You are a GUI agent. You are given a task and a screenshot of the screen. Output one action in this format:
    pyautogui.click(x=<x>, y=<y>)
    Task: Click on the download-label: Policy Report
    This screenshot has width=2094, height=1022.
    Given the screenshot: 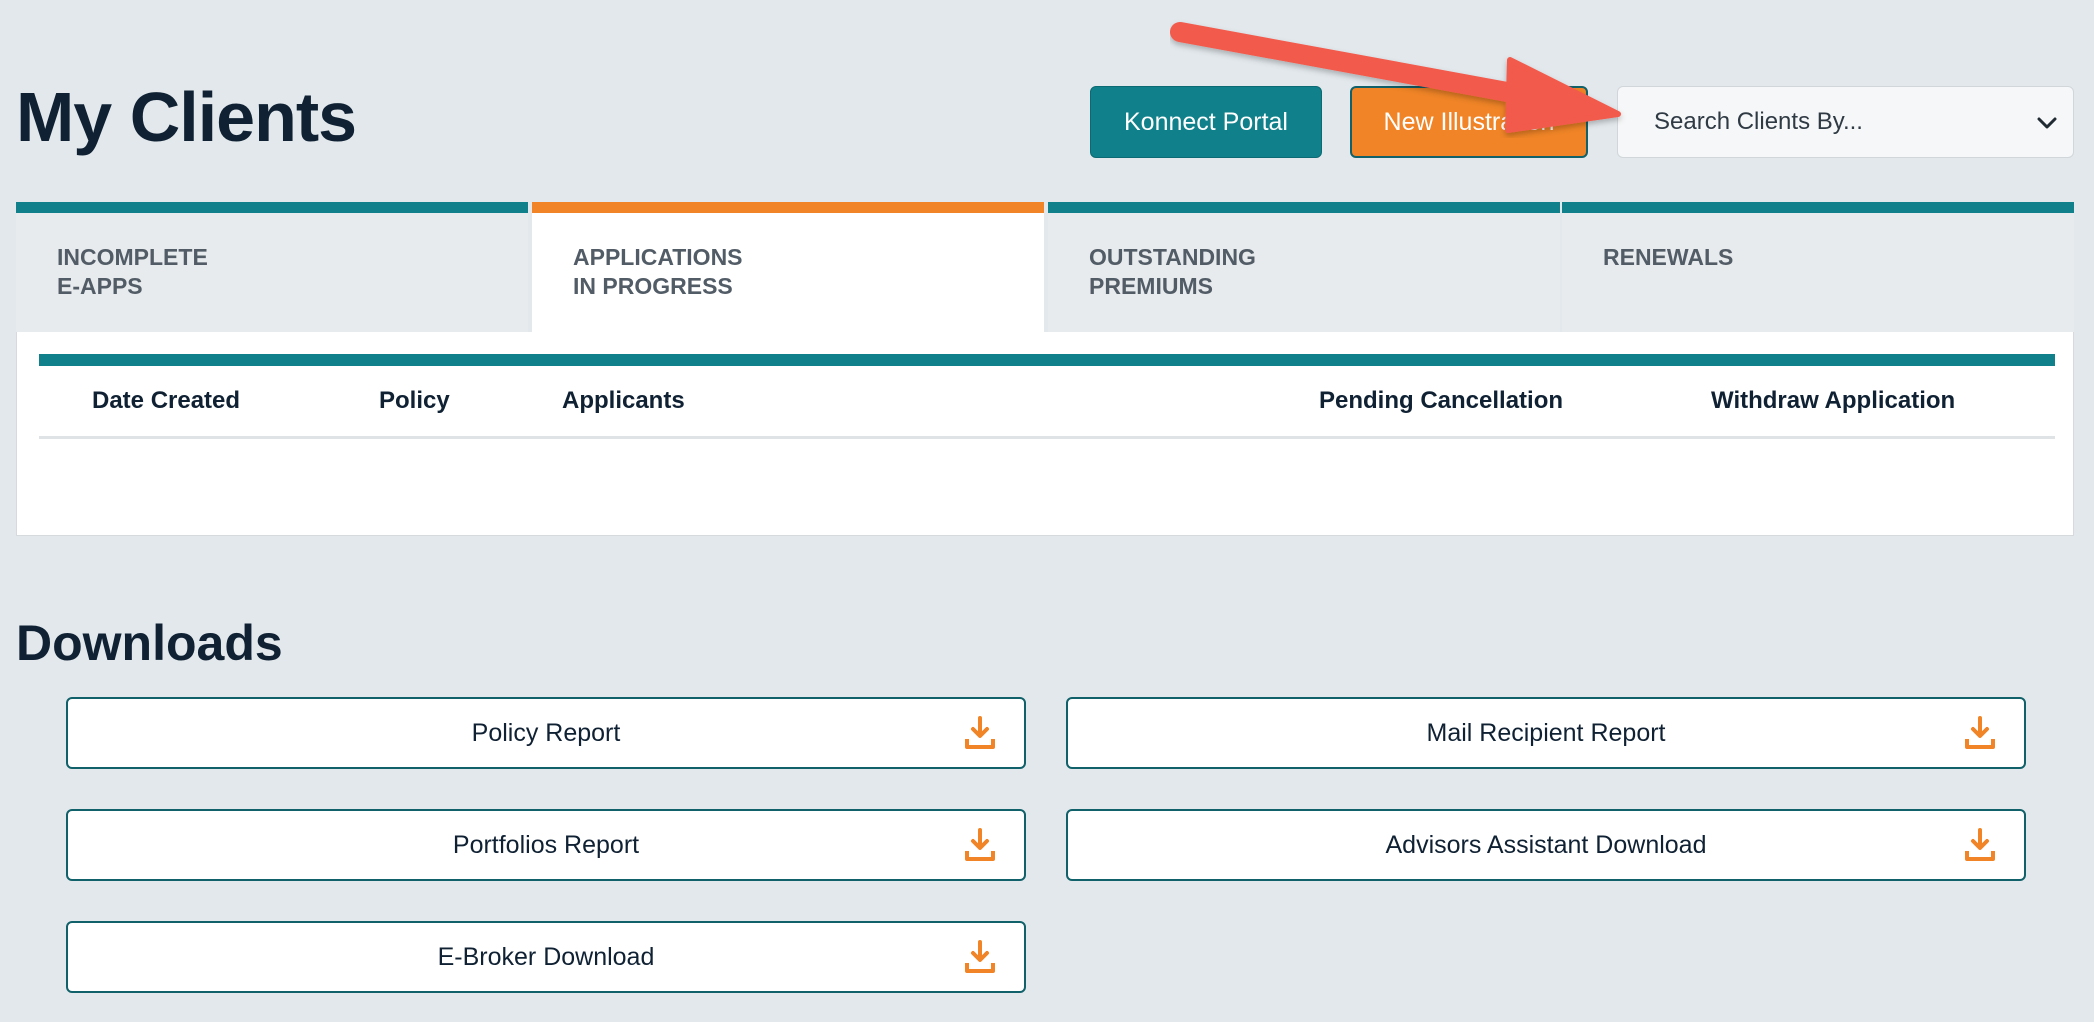 What is the action you would take?
    pyautogui.click(x=546, y=732)
    